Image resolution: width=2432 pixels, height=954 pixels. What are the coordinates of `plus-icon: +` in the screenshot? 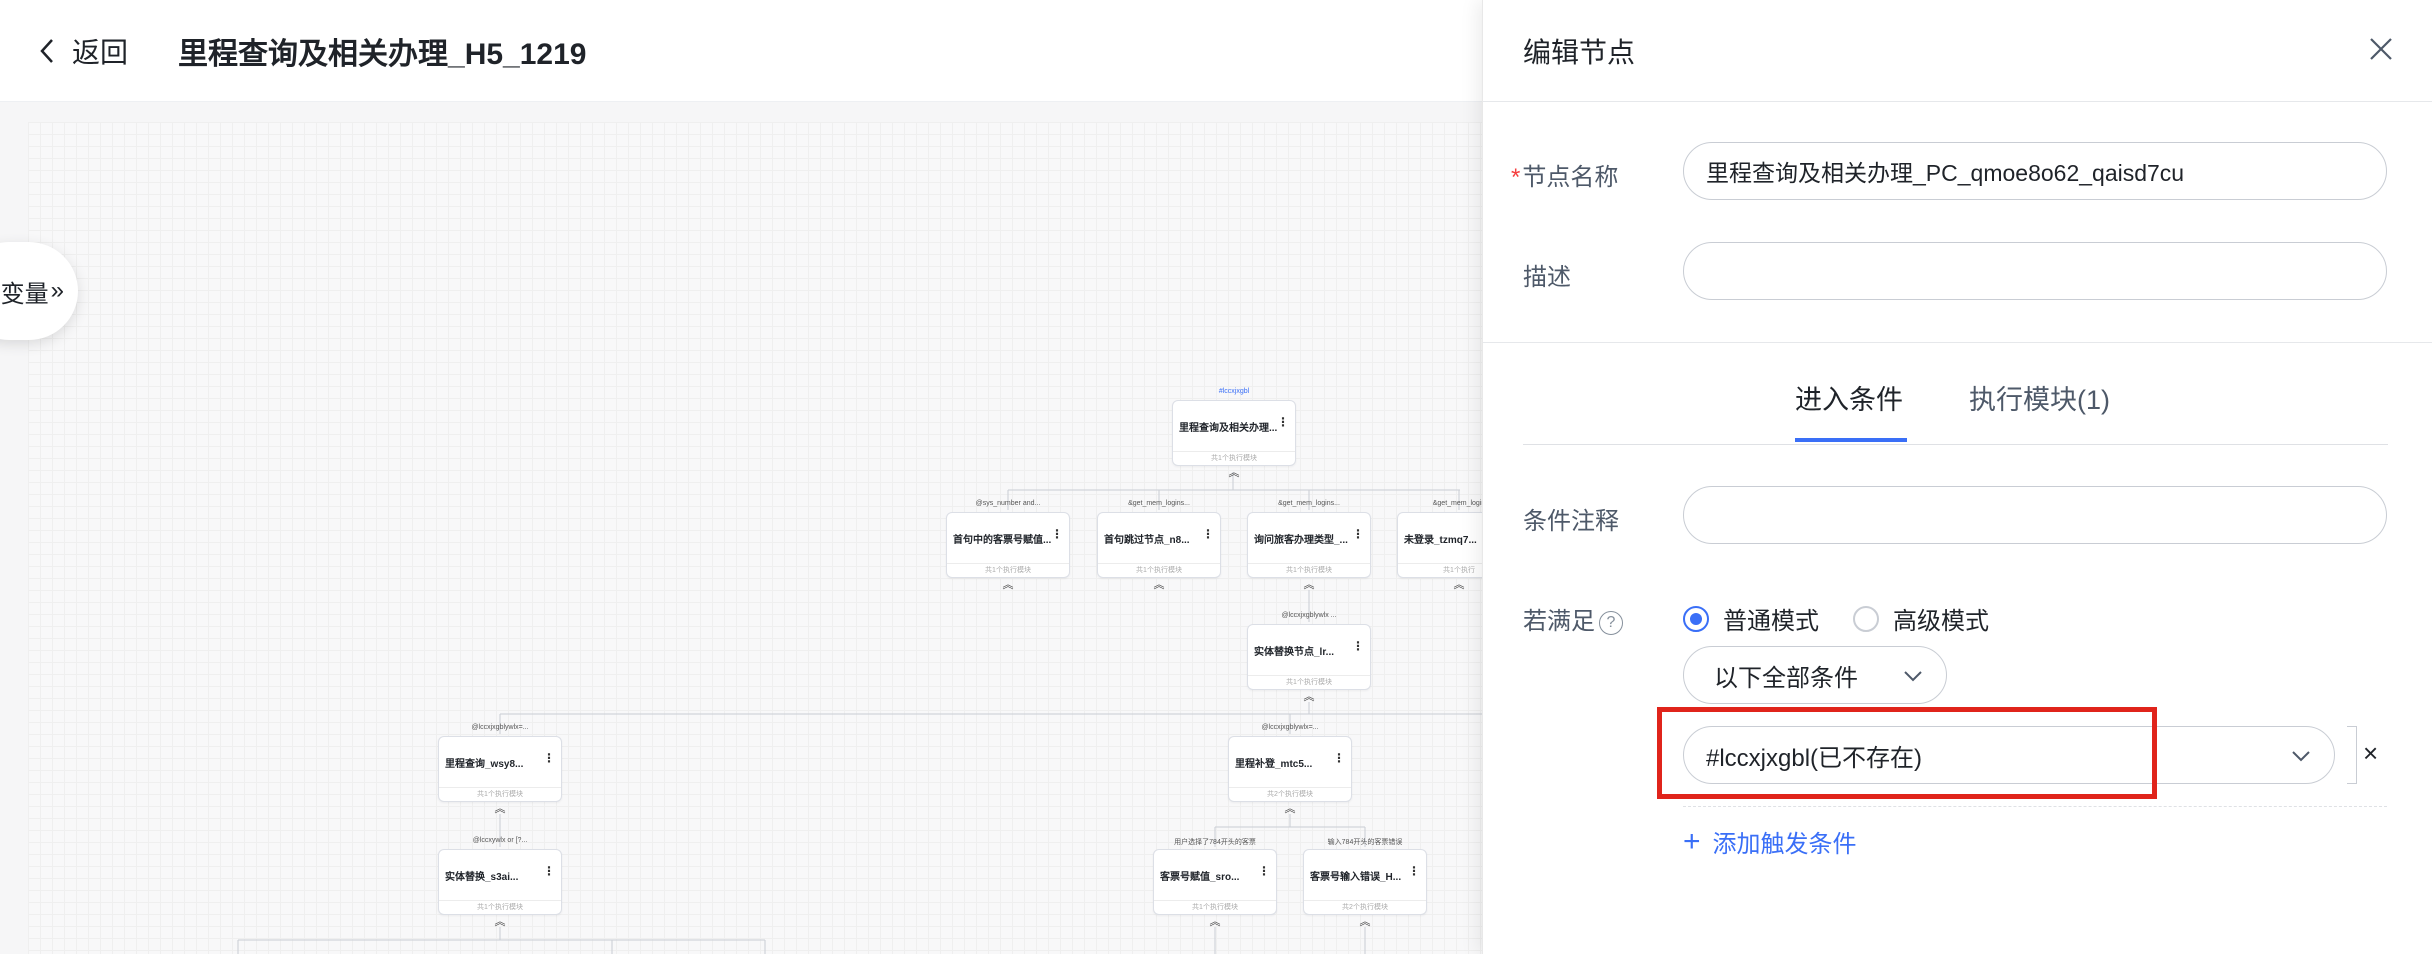 It's located at (1692, 841).